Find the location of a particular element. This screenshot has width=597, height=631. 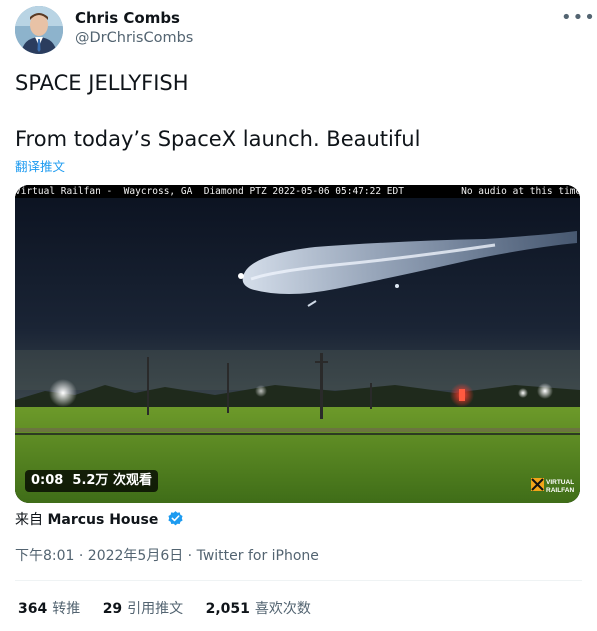

media-source: 来自 Marcus House is located at coordinates (99, 519).